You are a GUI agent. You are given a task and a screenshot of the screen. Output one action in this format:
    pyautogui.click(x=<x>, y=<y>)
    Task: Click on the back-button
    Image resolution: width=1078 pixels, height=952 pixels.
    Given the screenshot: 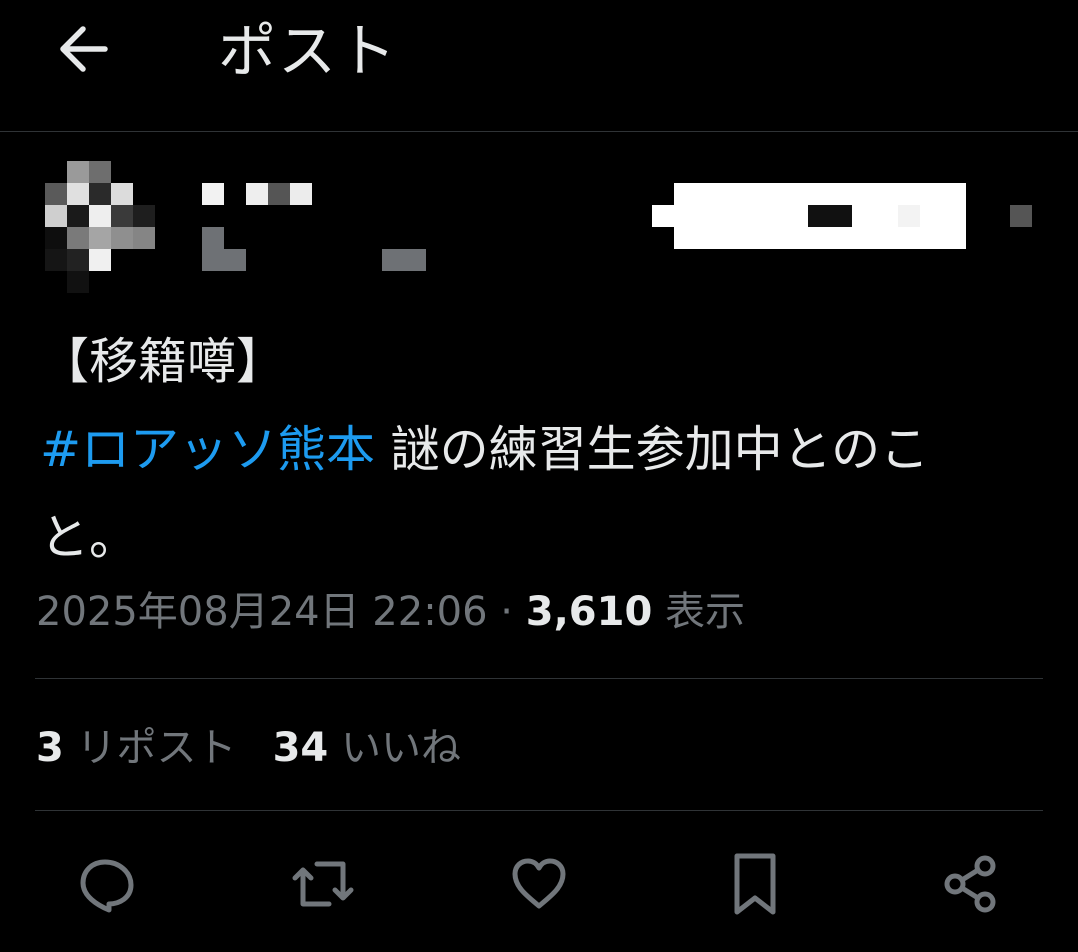 What is the action you would take?
    pyautogui.click(x=83, y=49)
    